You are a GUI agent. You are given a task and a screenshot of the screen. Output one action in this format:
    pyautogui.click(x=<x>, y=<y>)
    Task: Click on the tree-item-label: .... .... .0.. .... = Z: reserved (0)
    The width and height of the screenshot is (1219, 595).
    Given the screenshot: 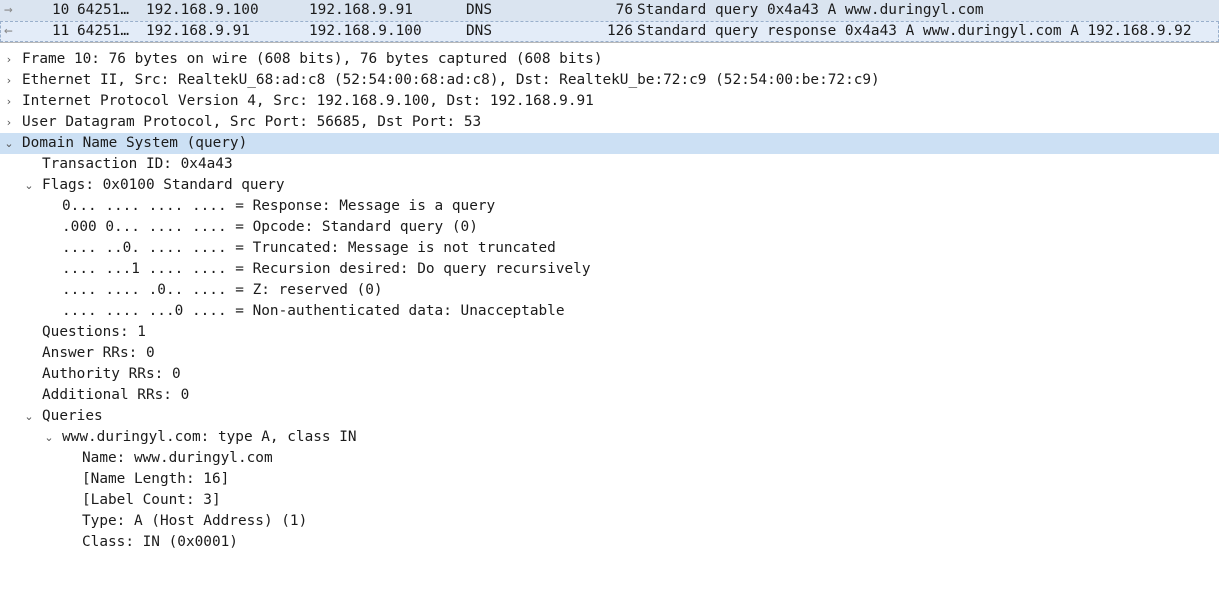 What is the action you would take?
    pyautogui.click(x=222, y=290)
    